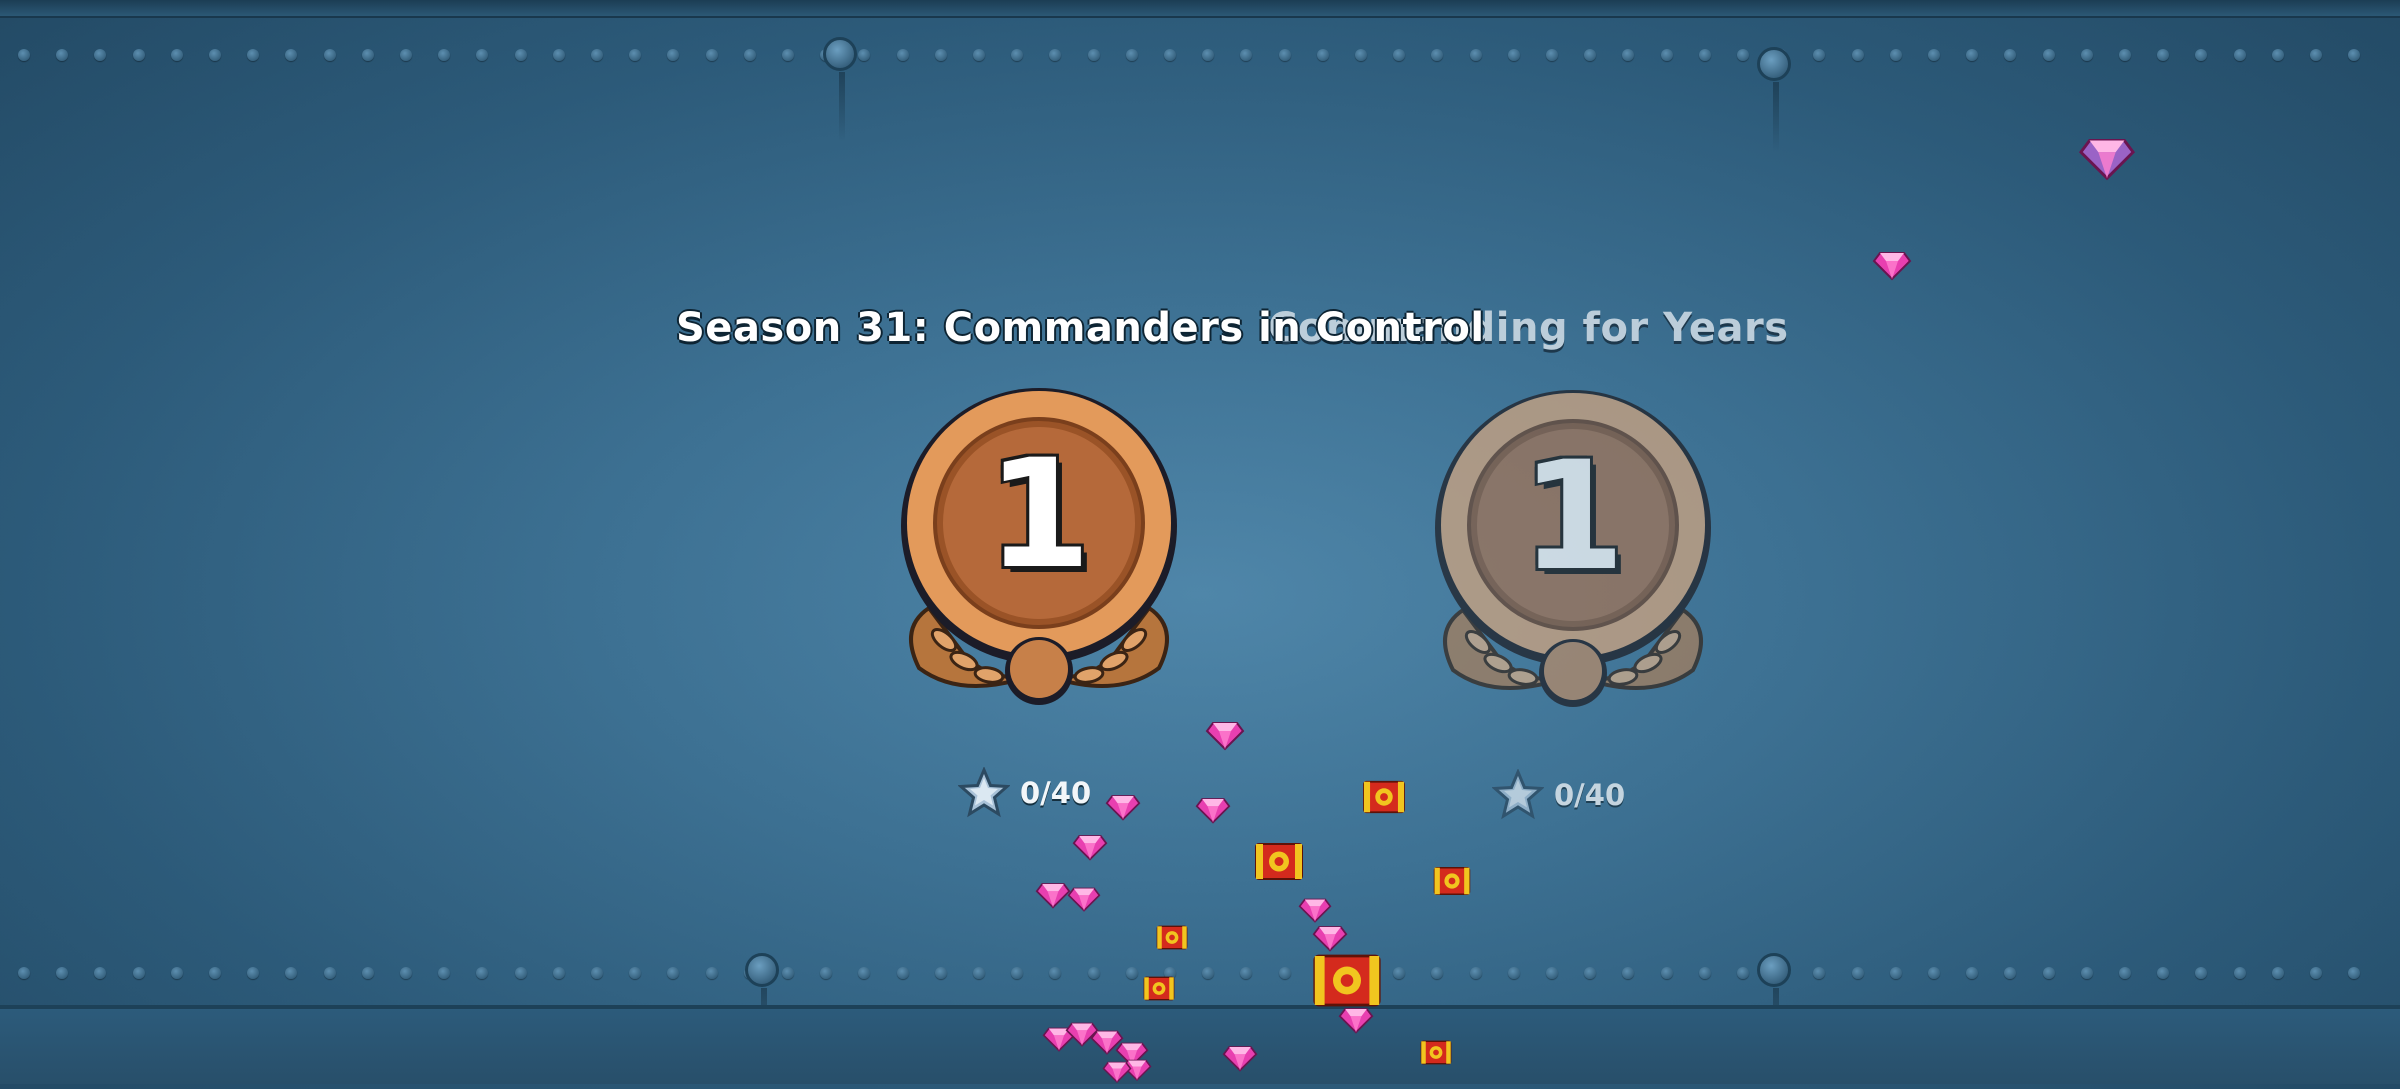  What do you see at coordinates (1558, 795) in the screenshot?
I see `next-season-stars: 0/40` at bounding box center [1558, 795].